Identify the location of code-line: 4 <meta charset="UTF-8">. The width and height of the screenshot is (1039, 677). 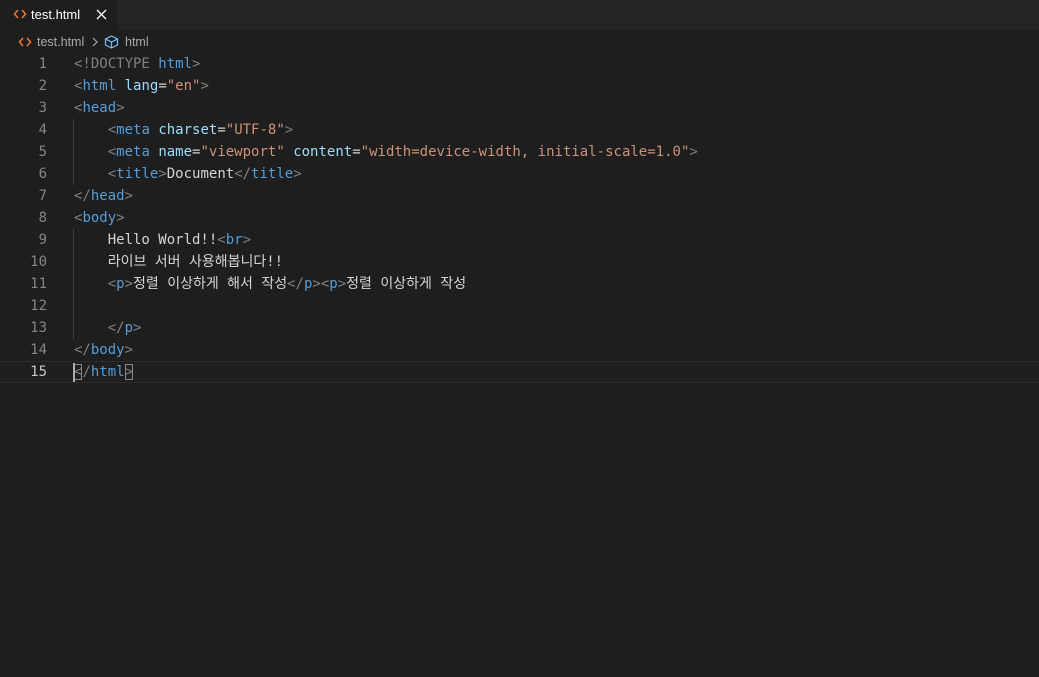
(519, 130).